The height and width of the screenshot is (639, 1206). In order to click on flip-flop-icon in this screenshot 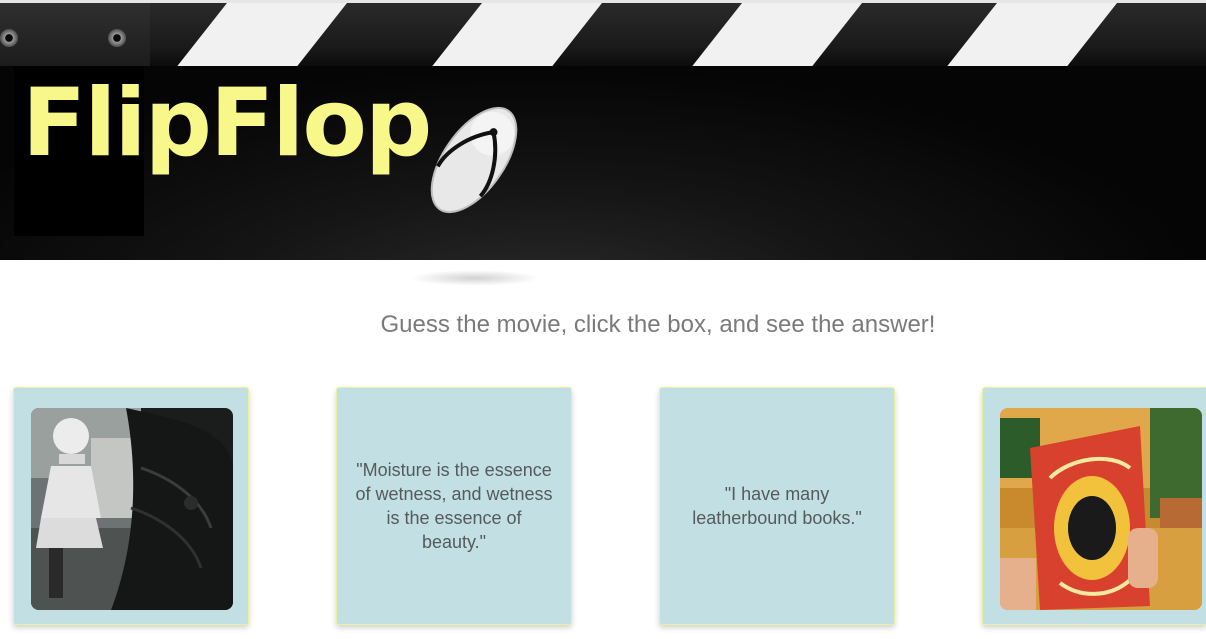, I will do `click(474, 160)`.